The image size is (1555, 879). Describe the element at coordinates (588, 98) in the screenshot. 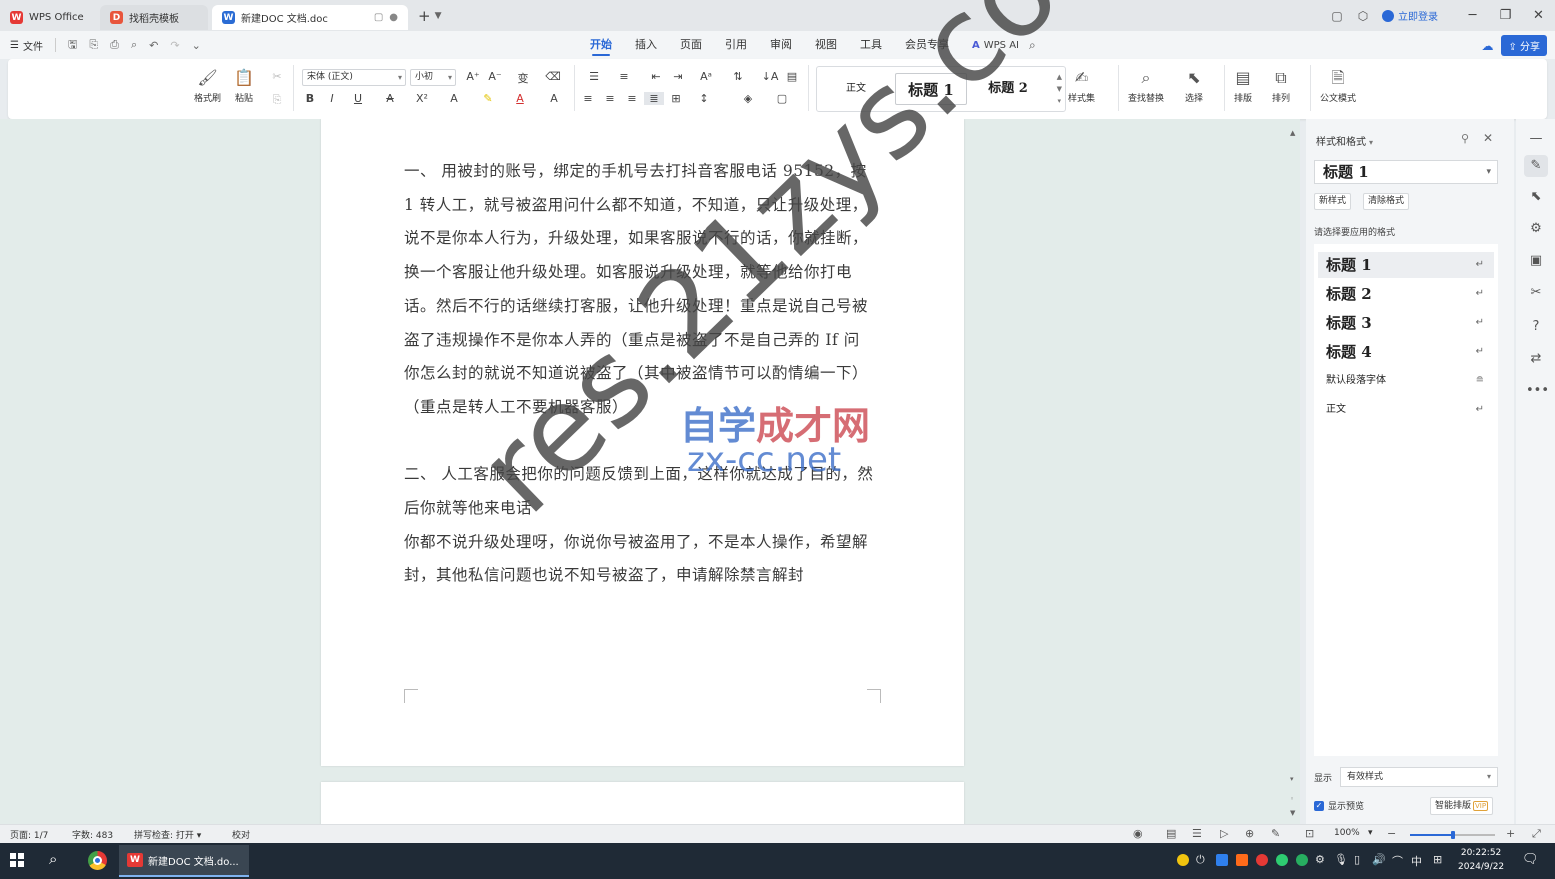

I see `align-left-icon: ≡` at that location.